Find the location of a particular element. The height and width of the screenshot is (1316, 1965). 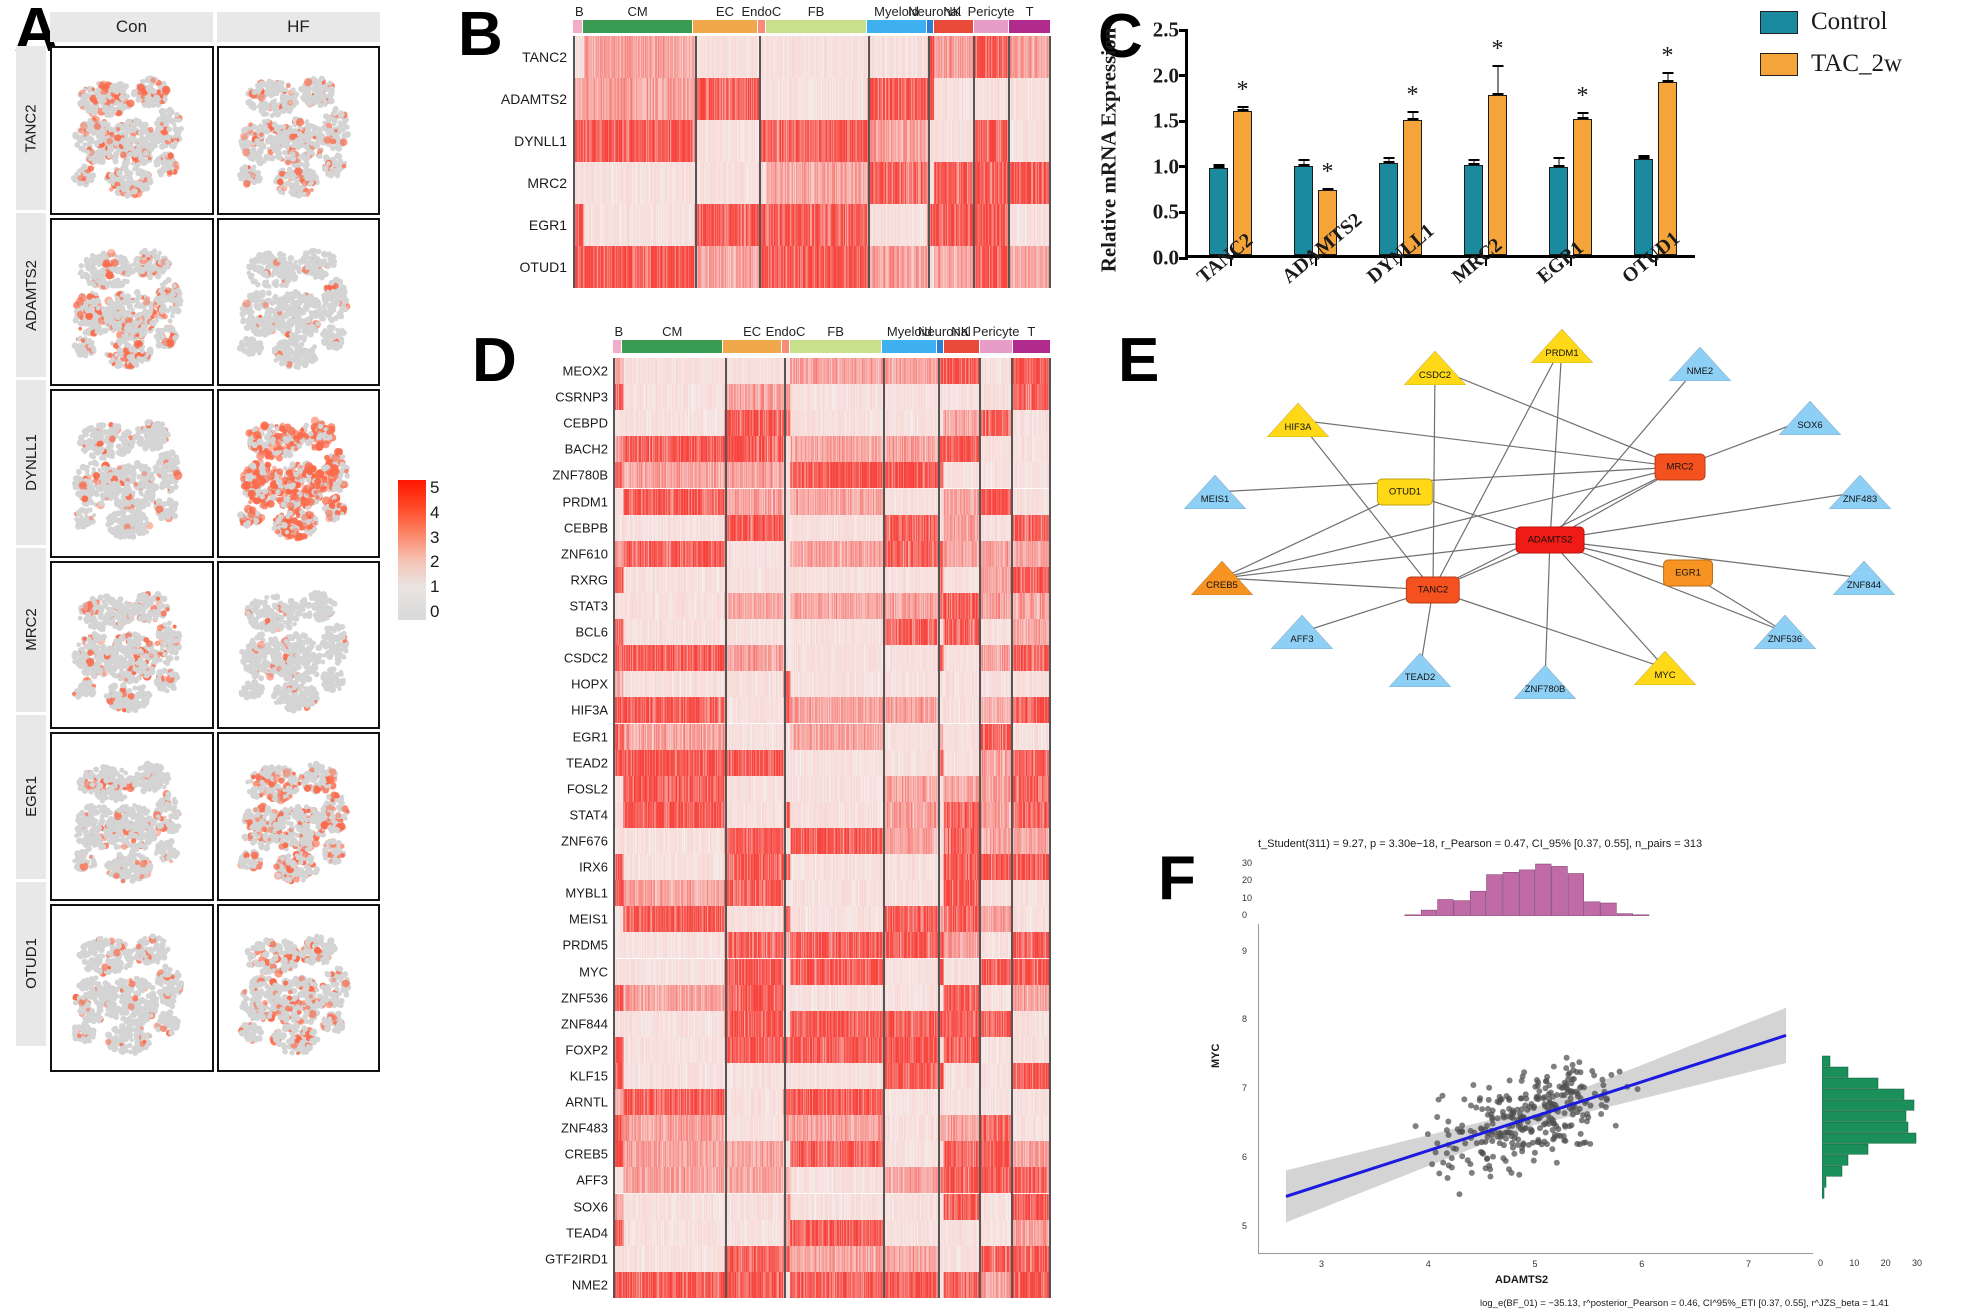

network-node-znf483: ZNF483 is located at coordinates (1860, 492).